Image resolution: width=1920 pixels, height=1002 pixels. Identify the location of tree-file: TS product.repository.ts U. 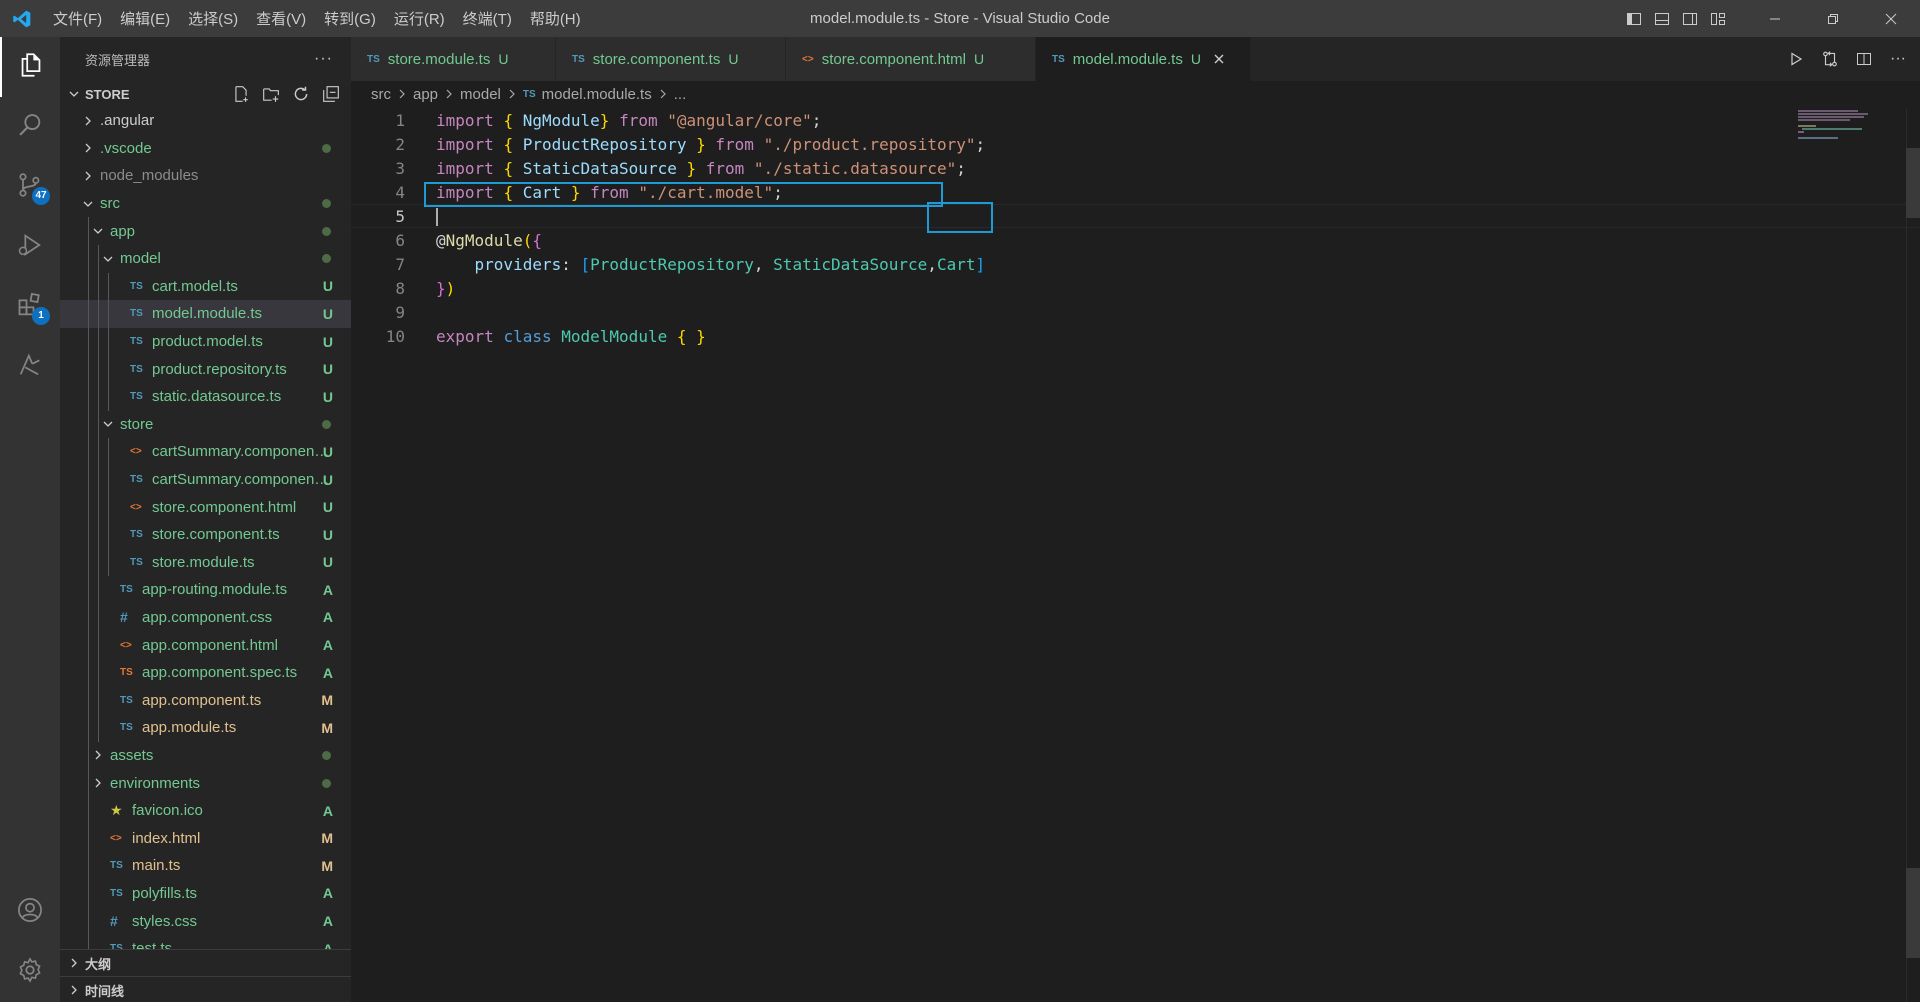
(205, 369).